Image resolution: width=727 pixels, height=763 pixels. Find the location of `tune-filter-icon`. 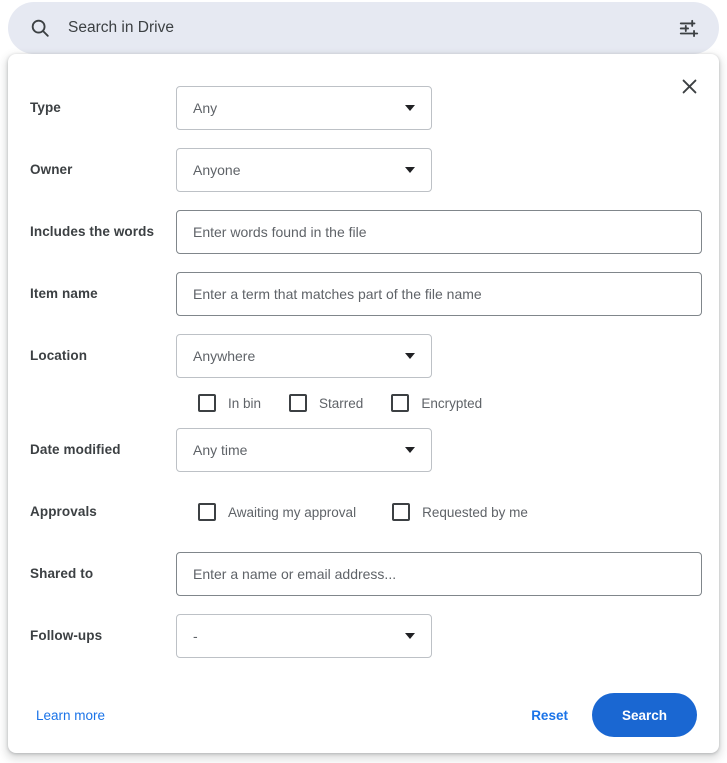

tune-filter-icon is located at coordinates (689, 28).